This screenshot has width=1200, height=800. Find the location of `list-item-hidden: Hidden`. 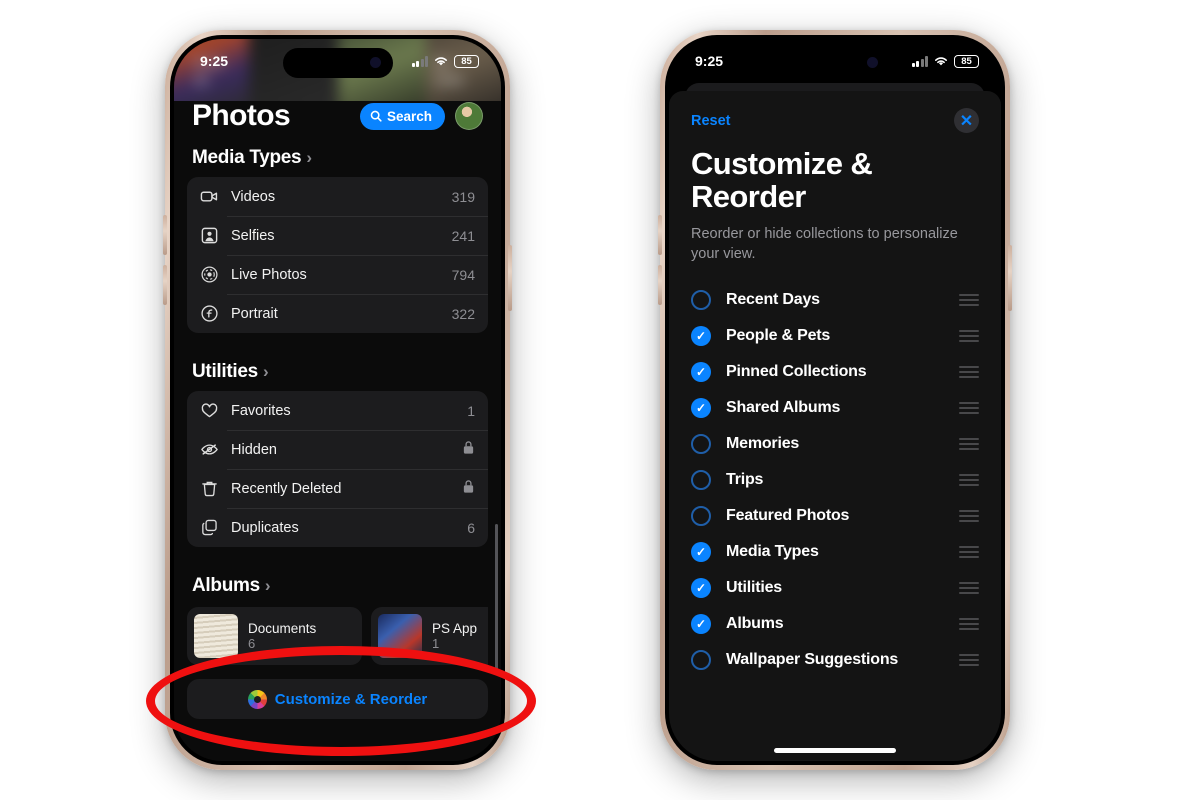

list-item-hidden: Hidden is located at coordinates (337, 449).